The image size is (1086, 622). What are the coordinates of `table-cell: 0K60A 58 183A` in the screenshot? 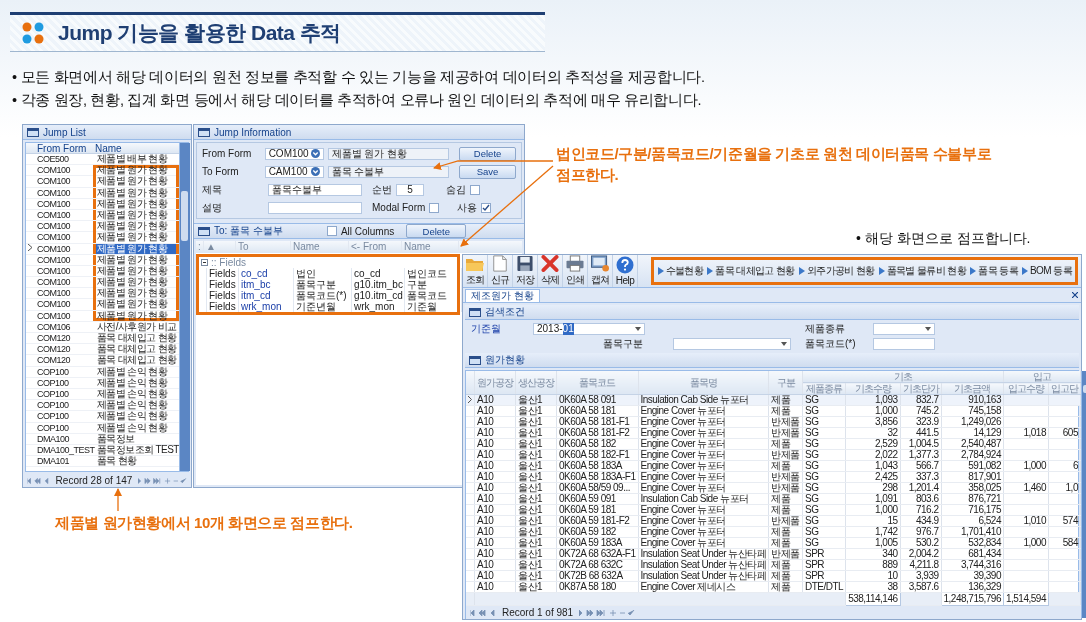 It's located at (590, 465).